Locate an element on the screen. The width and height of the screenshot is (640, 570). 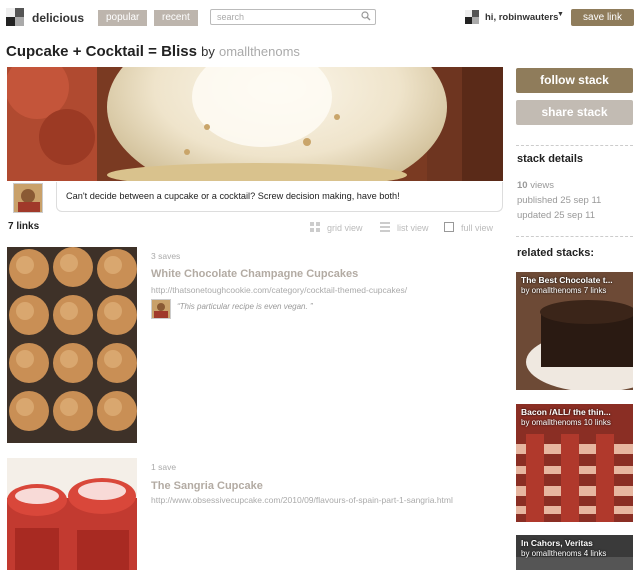
brand-name: delicious is located at coordinates (58, 18).